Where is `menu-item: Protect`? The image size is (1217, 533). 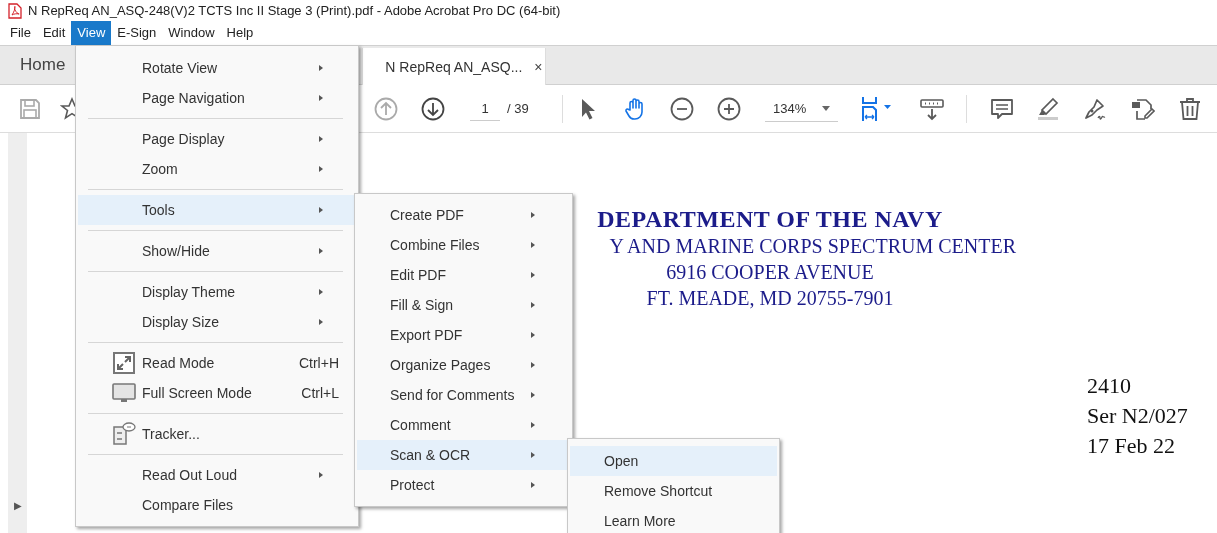 menu-item: Protect is located at coordinates (463, 485).